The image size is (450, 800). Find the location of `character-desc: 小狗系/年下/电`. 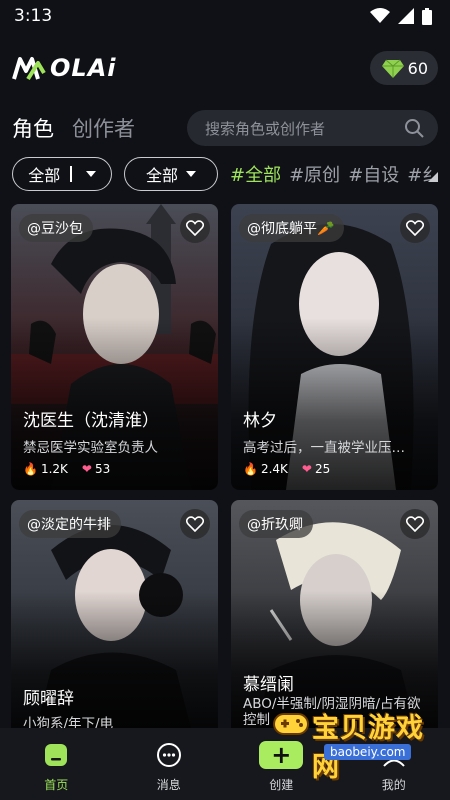

character-desc: 小狗系/年下/电 is located at coordinates (68, 722).